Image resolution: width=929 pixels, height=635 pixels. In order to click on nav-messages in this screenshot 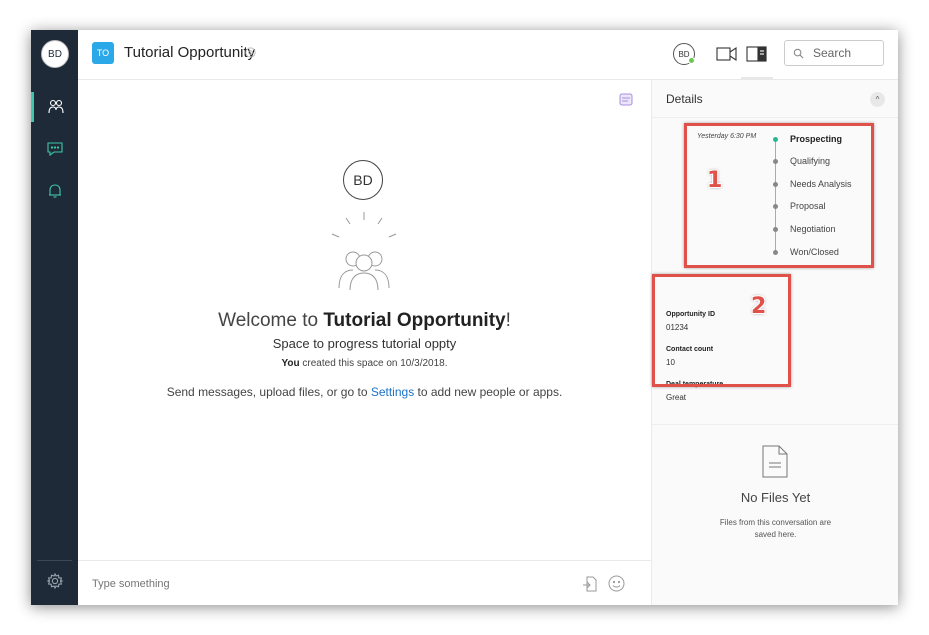, I will do `click(54, 149)`.